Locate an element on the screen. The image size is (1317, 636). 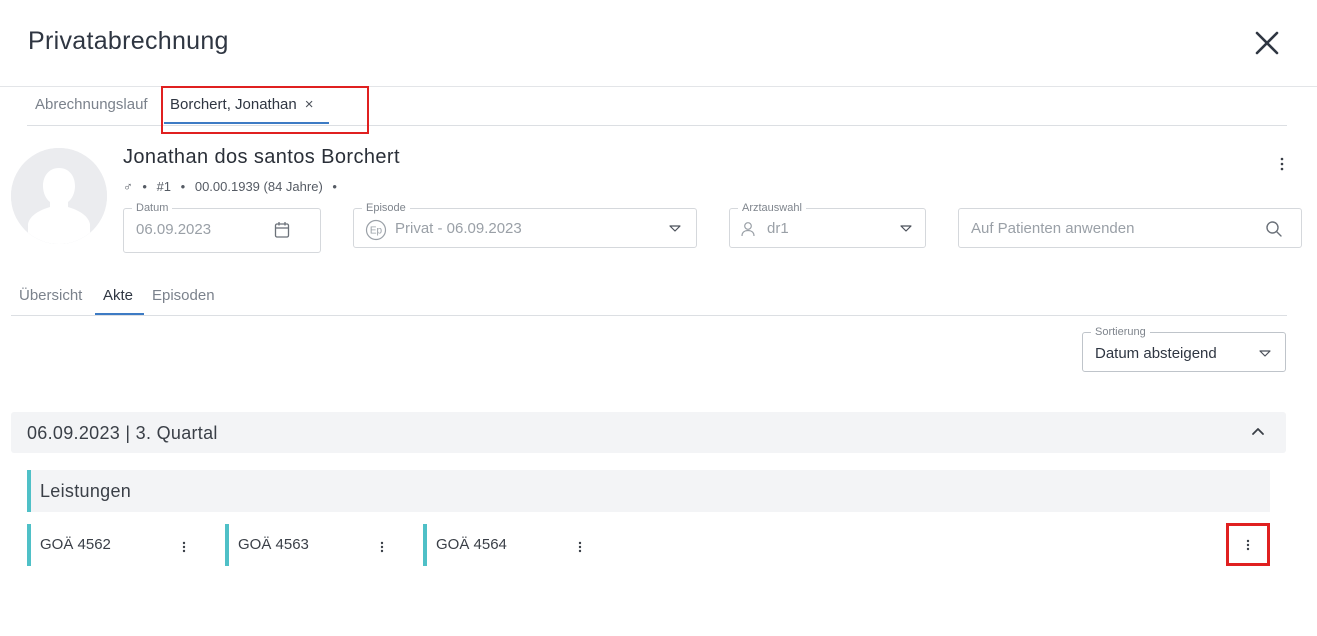
highlight-box is located at coordinates (265, 110).